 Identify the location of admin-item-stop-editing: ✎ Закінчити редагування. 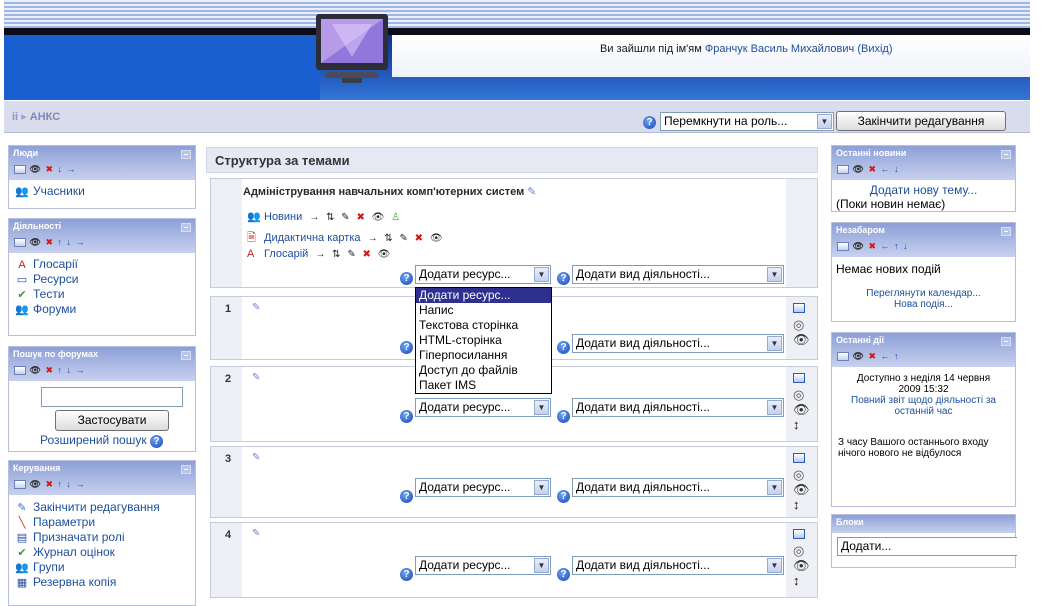
(102, 507).